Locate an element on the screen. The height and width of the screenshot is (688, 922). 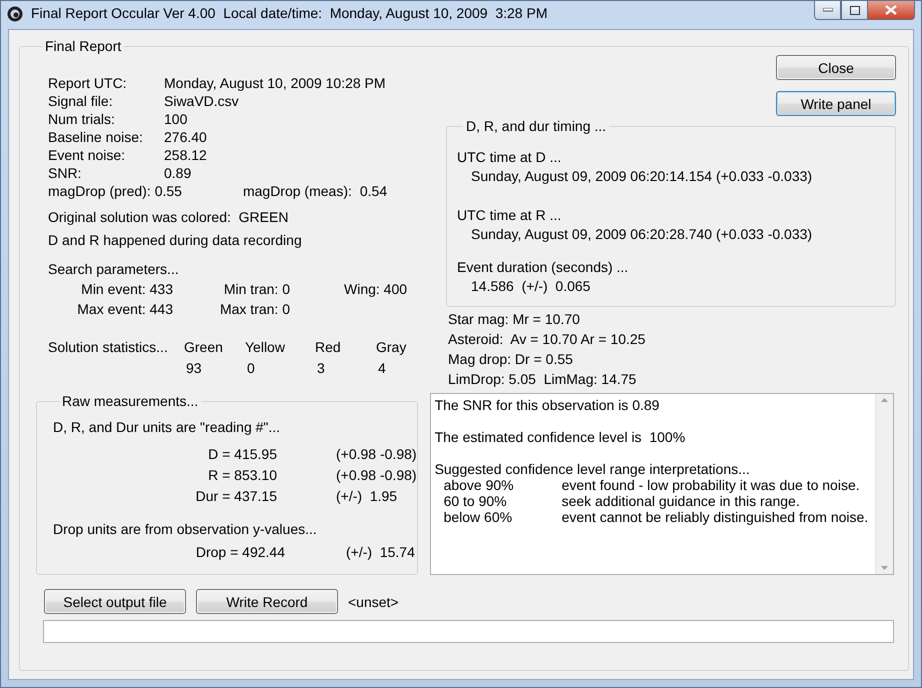
search-parameter: Wing: 400 is located at coordinates (375, 289).